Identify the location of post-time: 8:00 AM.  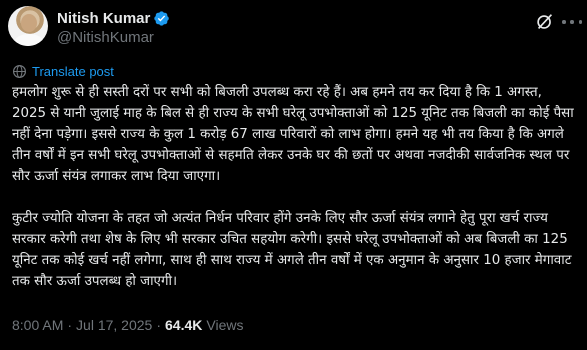
(37, 325).